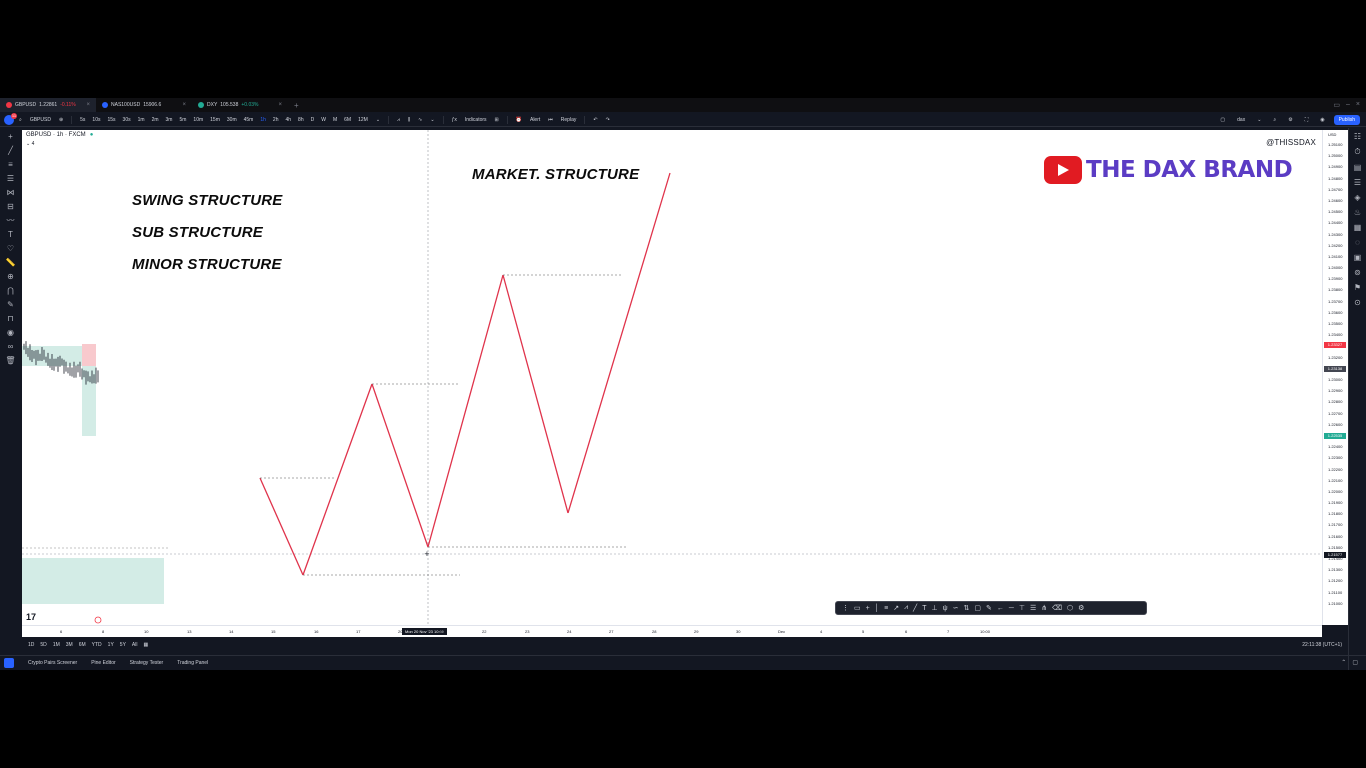  I want to click on tab-dxy: DXY 105.538 +0.03% ×, so click(240, 105).